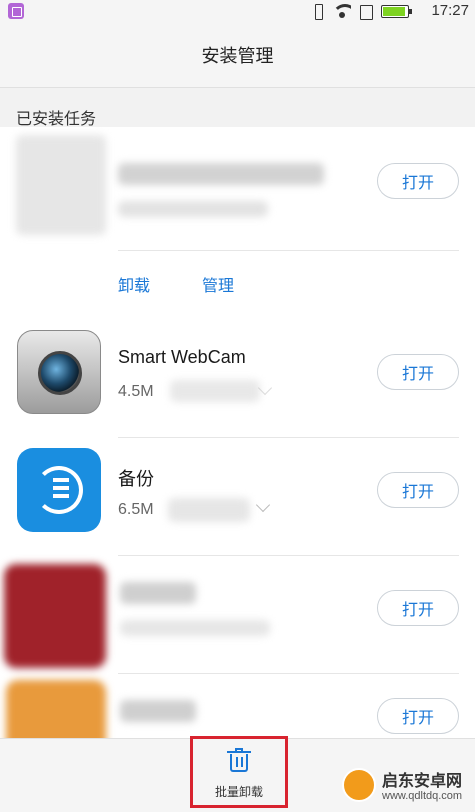 Image resolution: width=475 pixels, height=812 pixels. I want to click on app-name: Smart WebCam, so click(182, 357).